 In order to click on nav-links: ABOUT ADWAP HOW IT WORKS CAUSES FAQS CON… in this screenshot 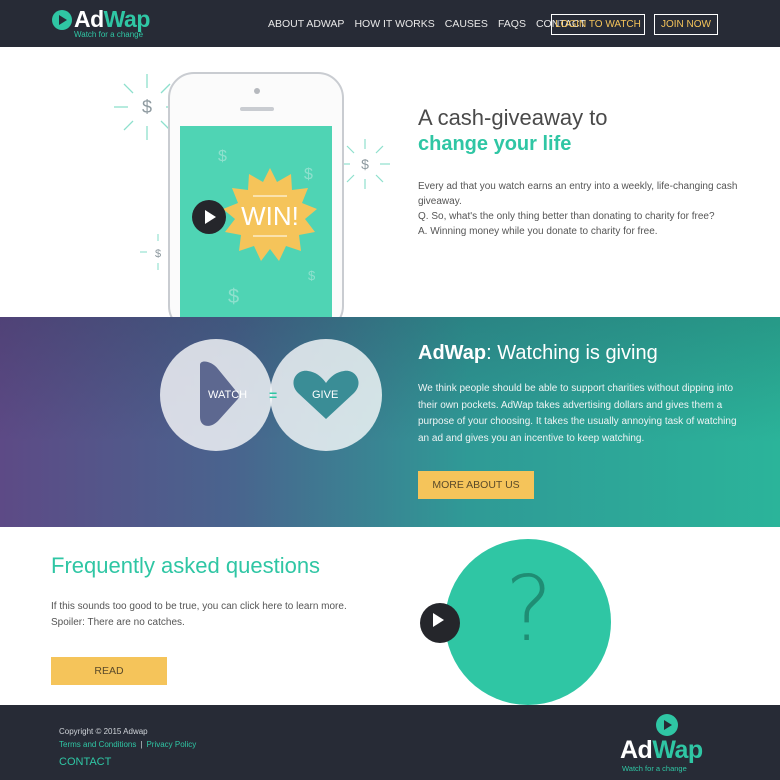, I will do `click(432, 24)`.